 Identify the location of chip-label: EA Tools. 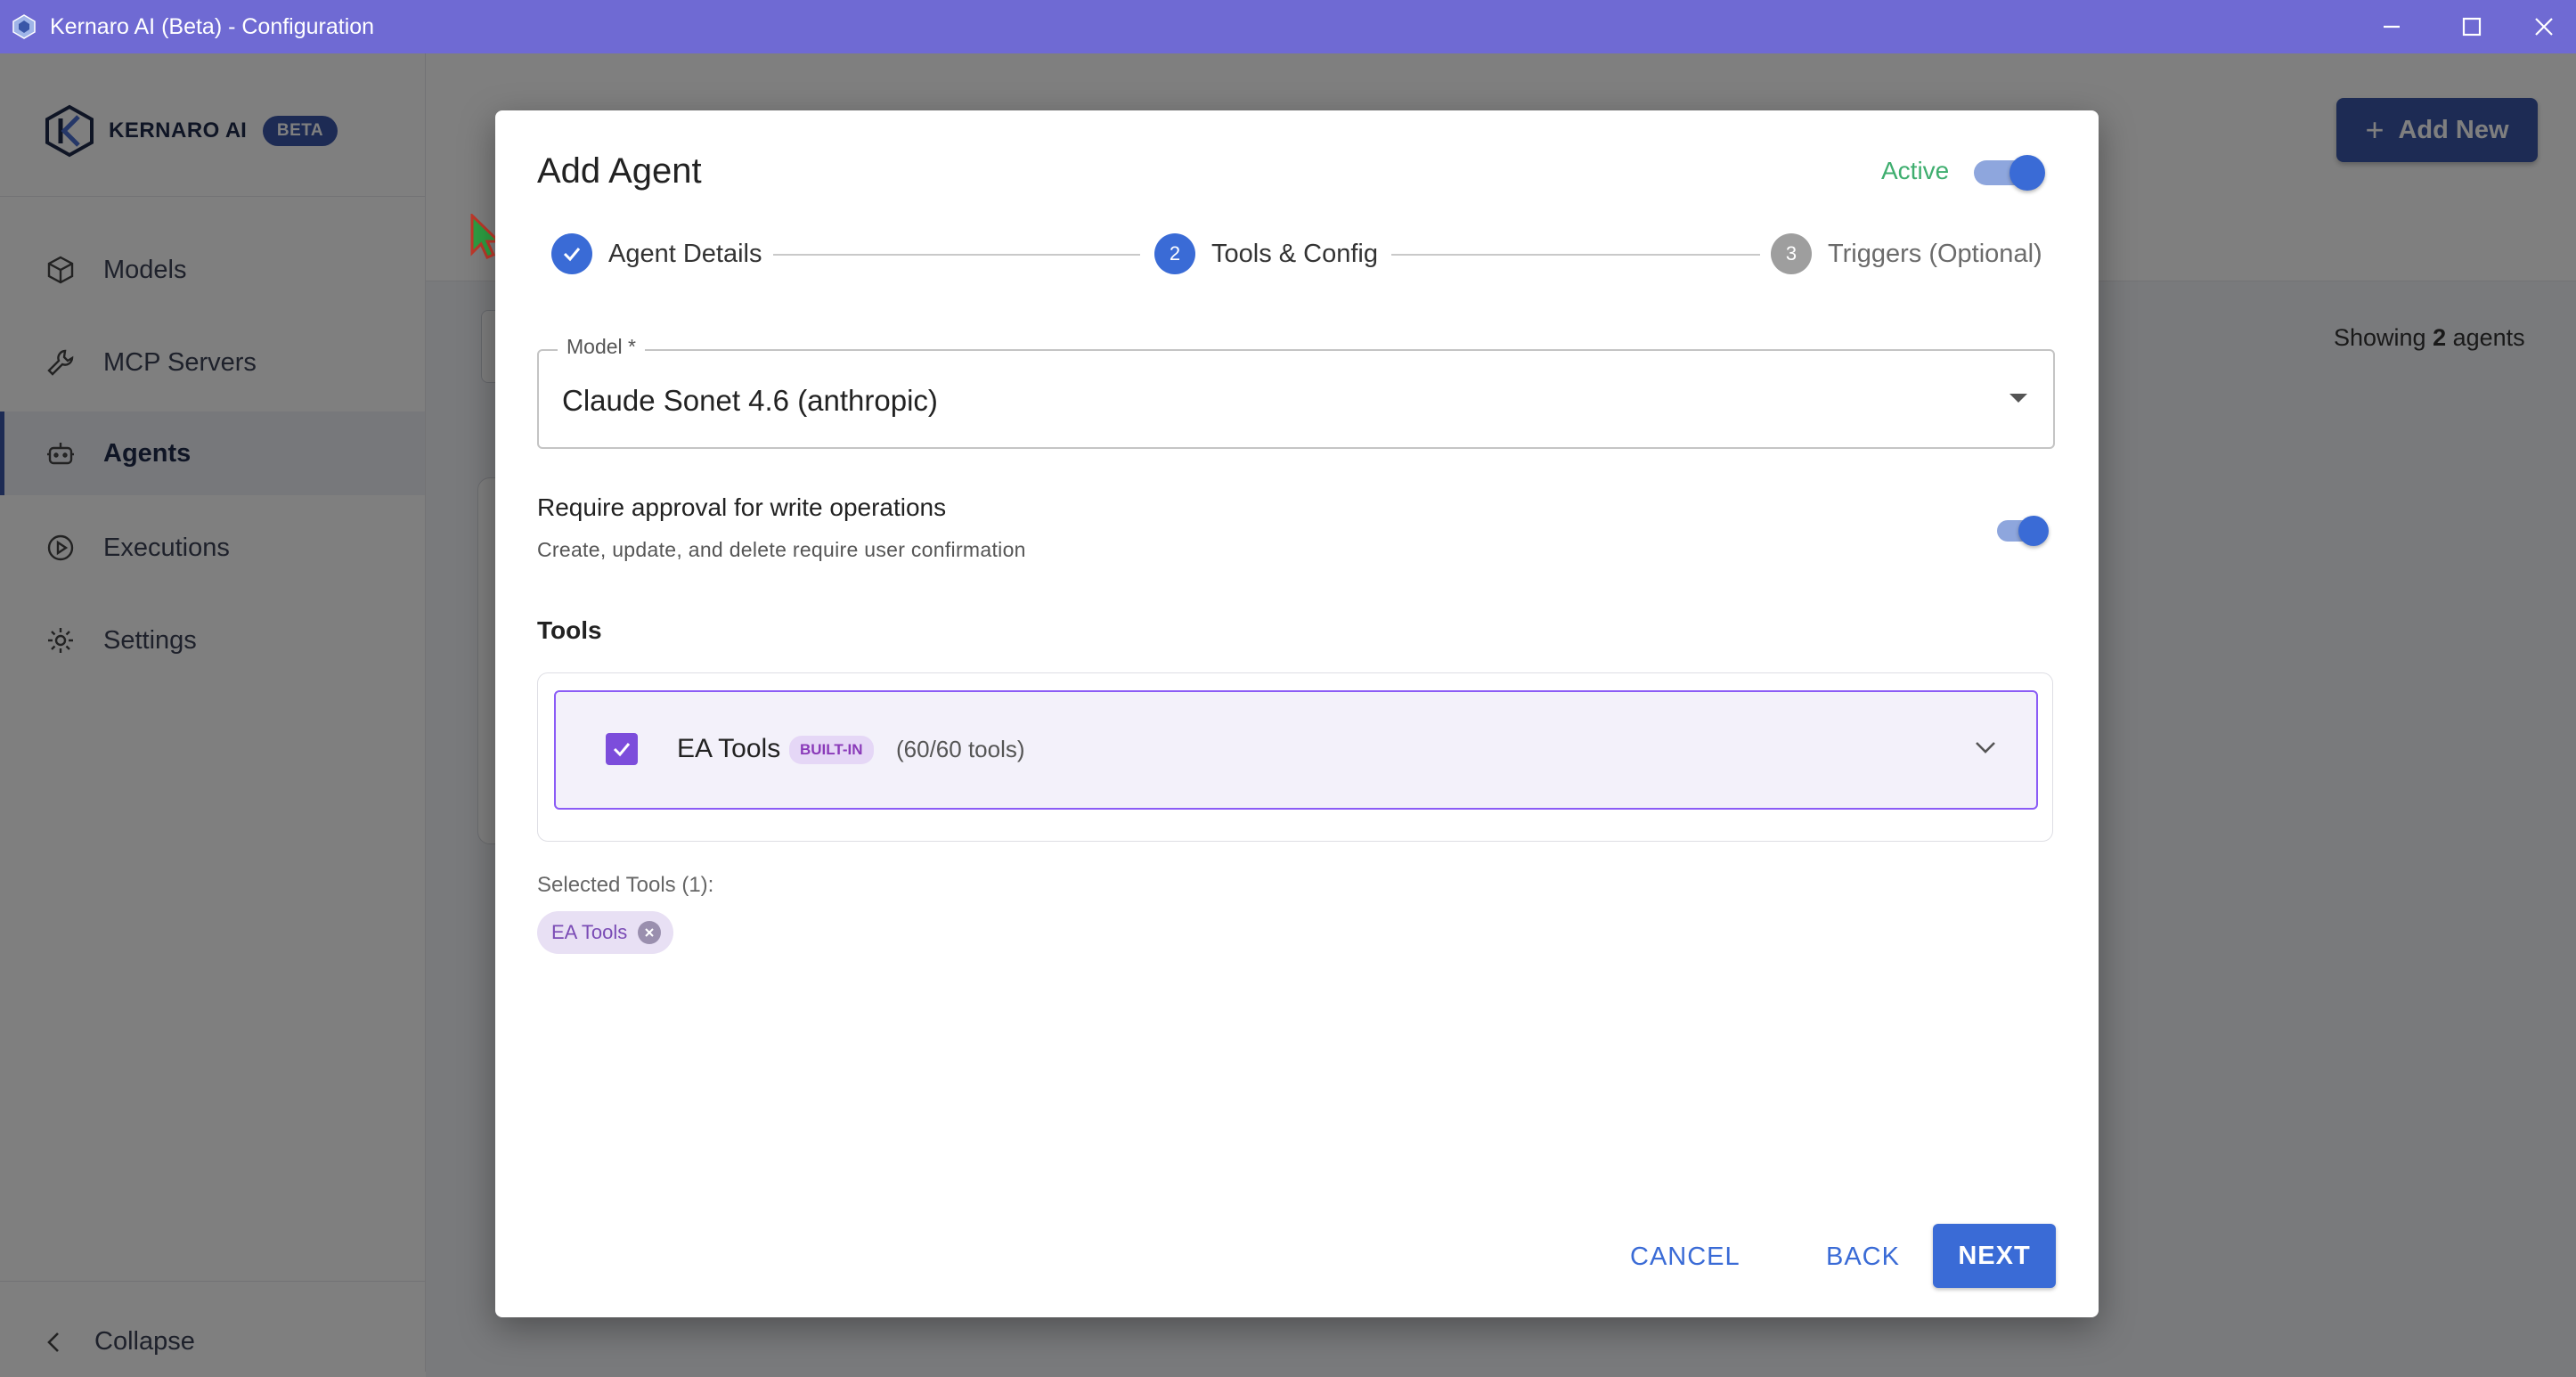
(589, 932).